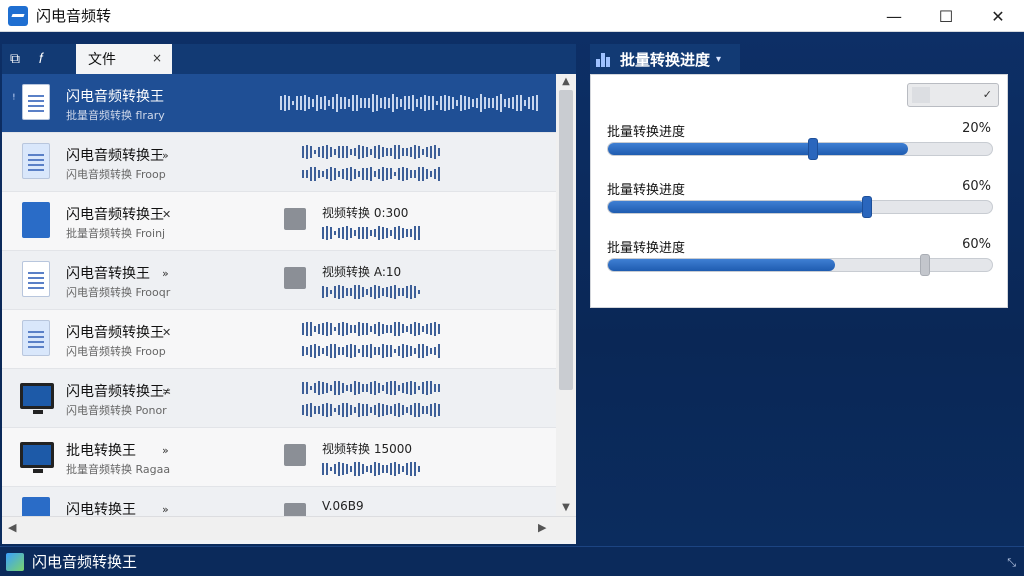 The image size is (1024, 576). Describe the element at coordinates (279, 457) in the screenshot. I see `list-item: 批电转换王 批量音频转换 Ragaa » 视频转换 15000` at that location.